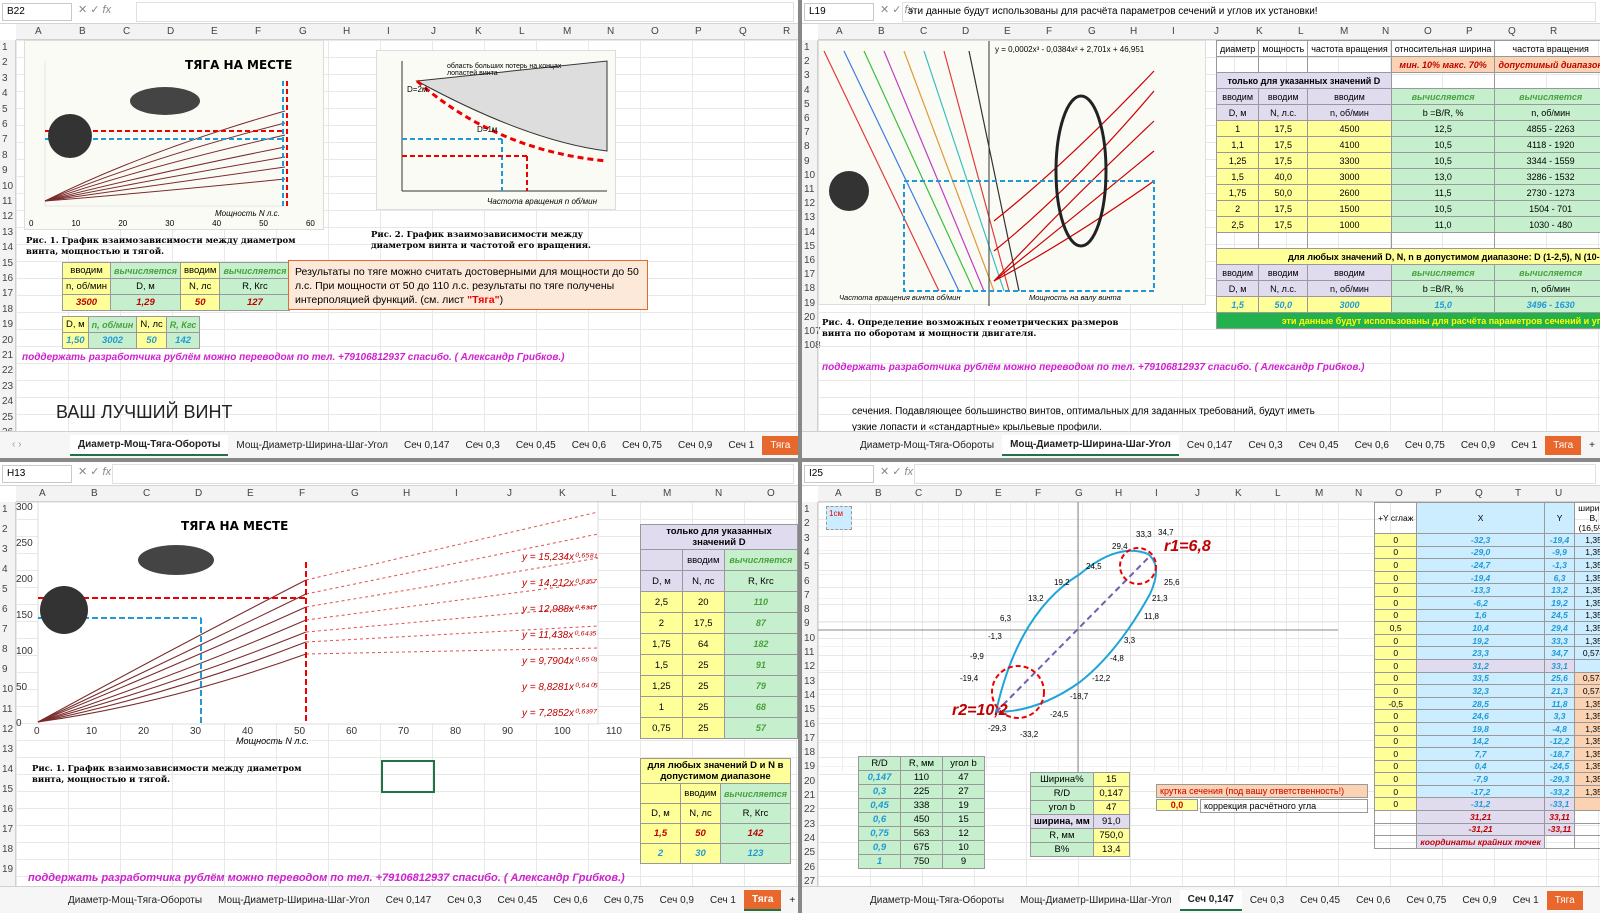  Describe the element at coordinates (807, 609) in the screenshot. I see `row-header-8: 8` at that location.